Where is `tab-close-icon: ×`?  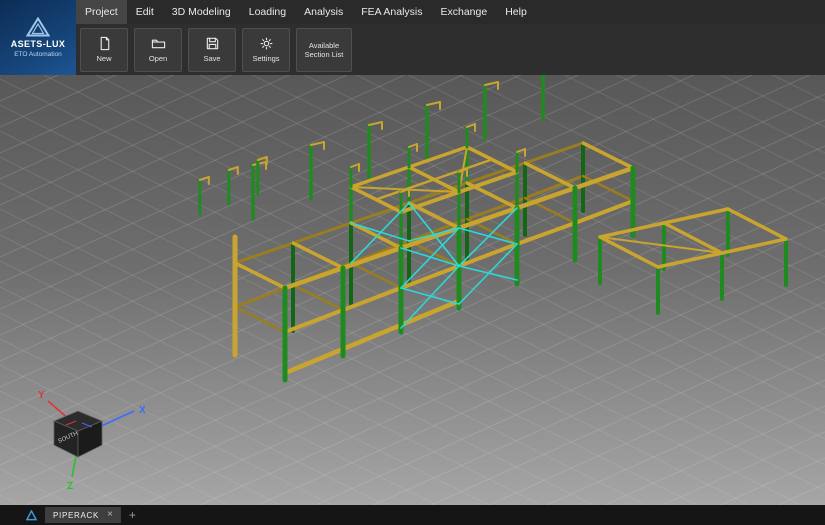 tab-close-icon: × is located at coordinates (110, 515).